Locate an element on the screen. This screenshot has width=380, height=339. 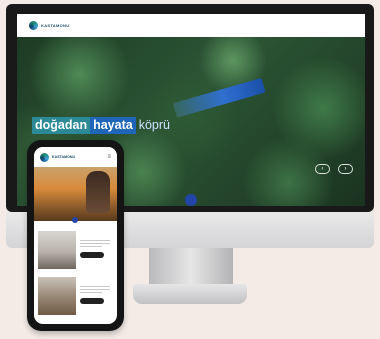
hamburger-menu-icon: ≡ is located at coordinates (109, 157).